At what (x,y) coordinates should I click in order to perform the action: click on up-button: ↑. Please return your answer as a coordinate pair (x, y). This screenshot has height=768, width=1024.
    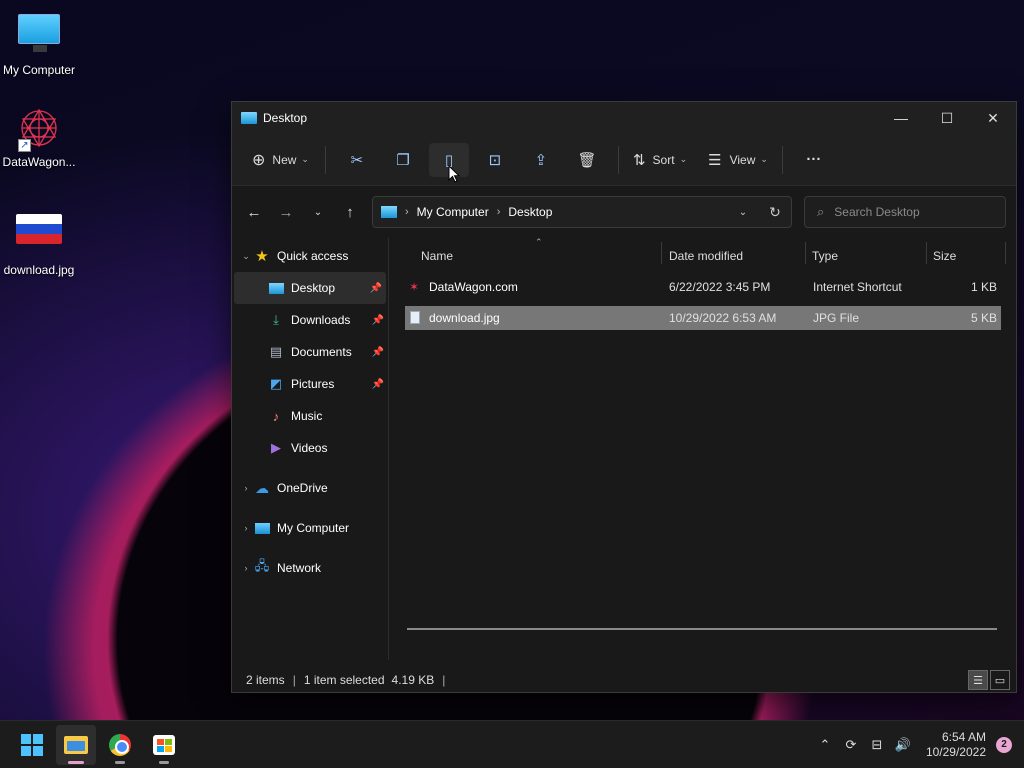
    Looking at the image, I should click on (350, 212).